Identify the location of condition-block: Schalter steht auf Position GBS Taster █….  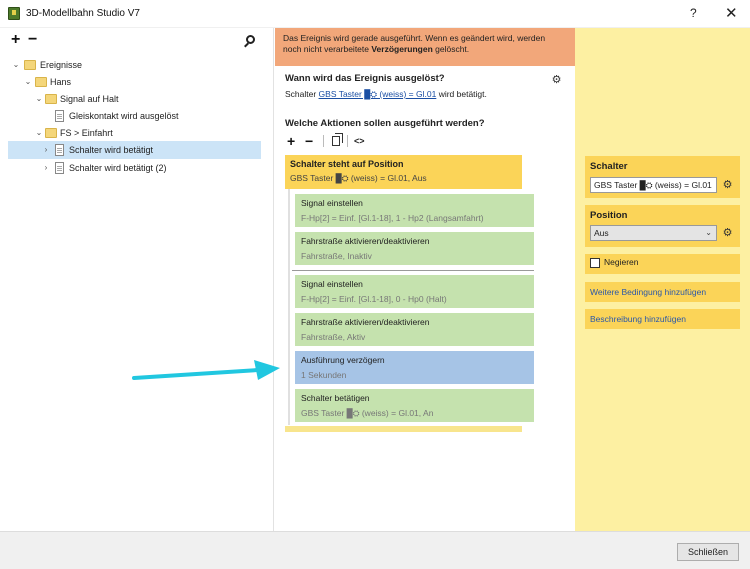
(403, 172).